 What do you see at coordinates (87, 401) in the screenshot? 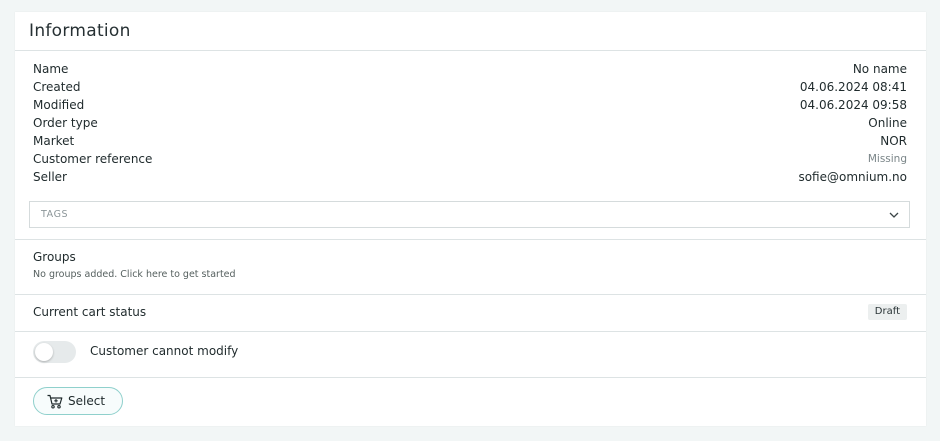
I see `select-button-label: Select` at bounding box center [87, 401].